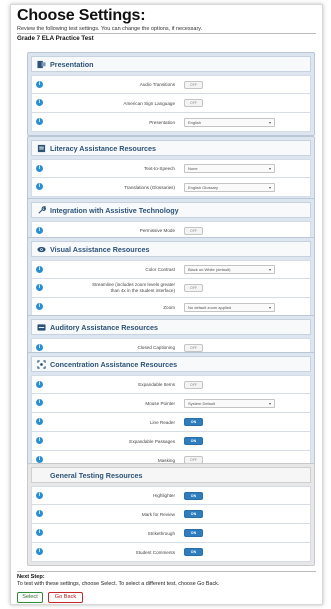 This screenshot has width=331, height=609. What do you see at coordinates (171, 84) in the screenshot?
I see `setting-row-audio-transitions: i Audio Transitions OFF` at bounding box center [171, 84].